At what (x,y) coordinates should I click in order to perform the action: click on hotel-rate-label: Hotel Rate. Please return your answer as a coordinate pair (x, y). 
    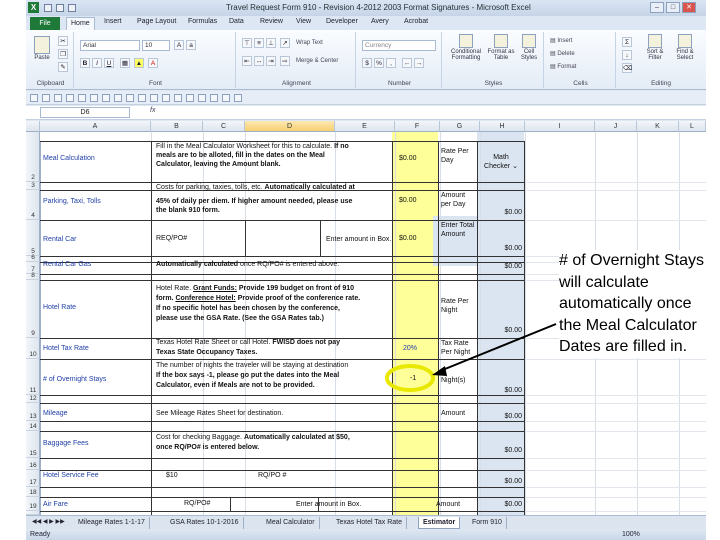
    Looking at the image, I should click on (59, 308).